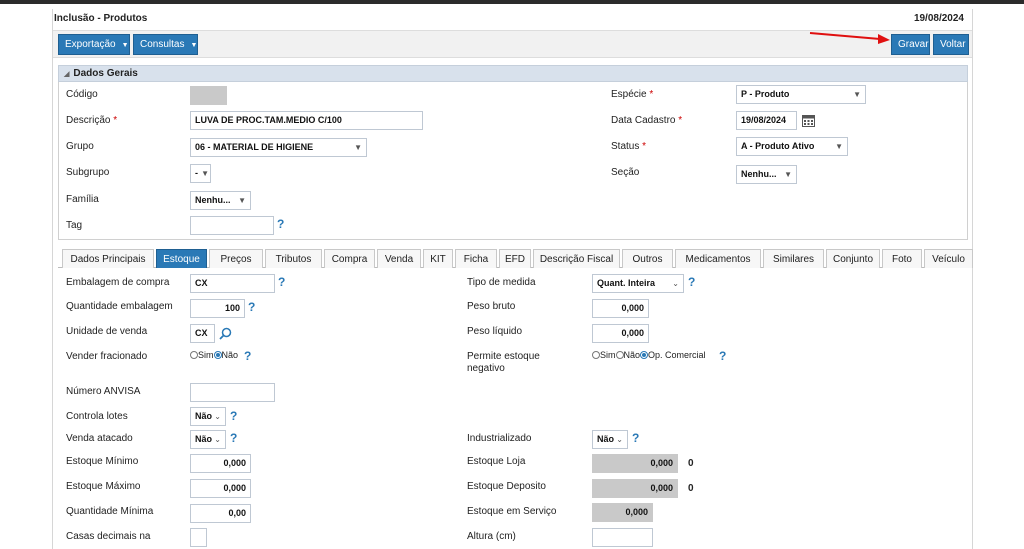  Describe the element at coordinates (625, 172) in the screenshot. I see `secao-label: Seção` at that location.